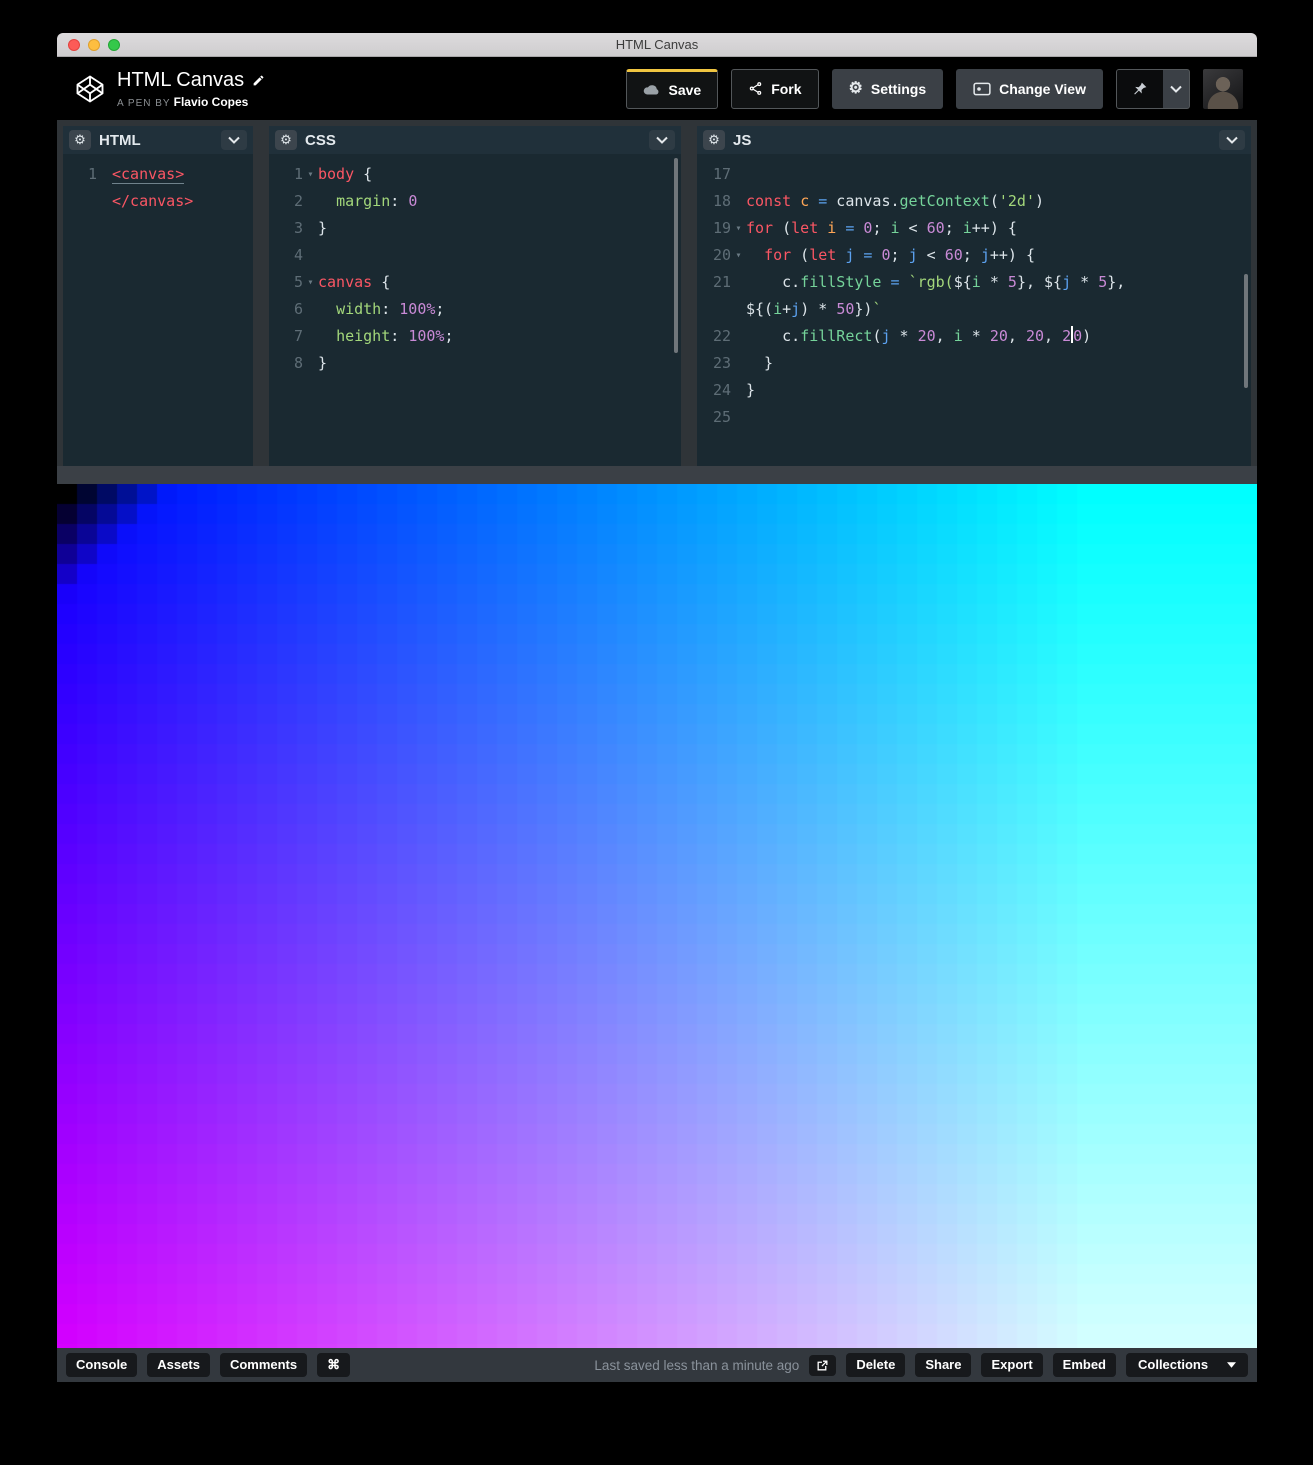  Describe the element at coordinates (160, 174) in the screenshot. I see `code-line: 1 <canvas>` at that location.